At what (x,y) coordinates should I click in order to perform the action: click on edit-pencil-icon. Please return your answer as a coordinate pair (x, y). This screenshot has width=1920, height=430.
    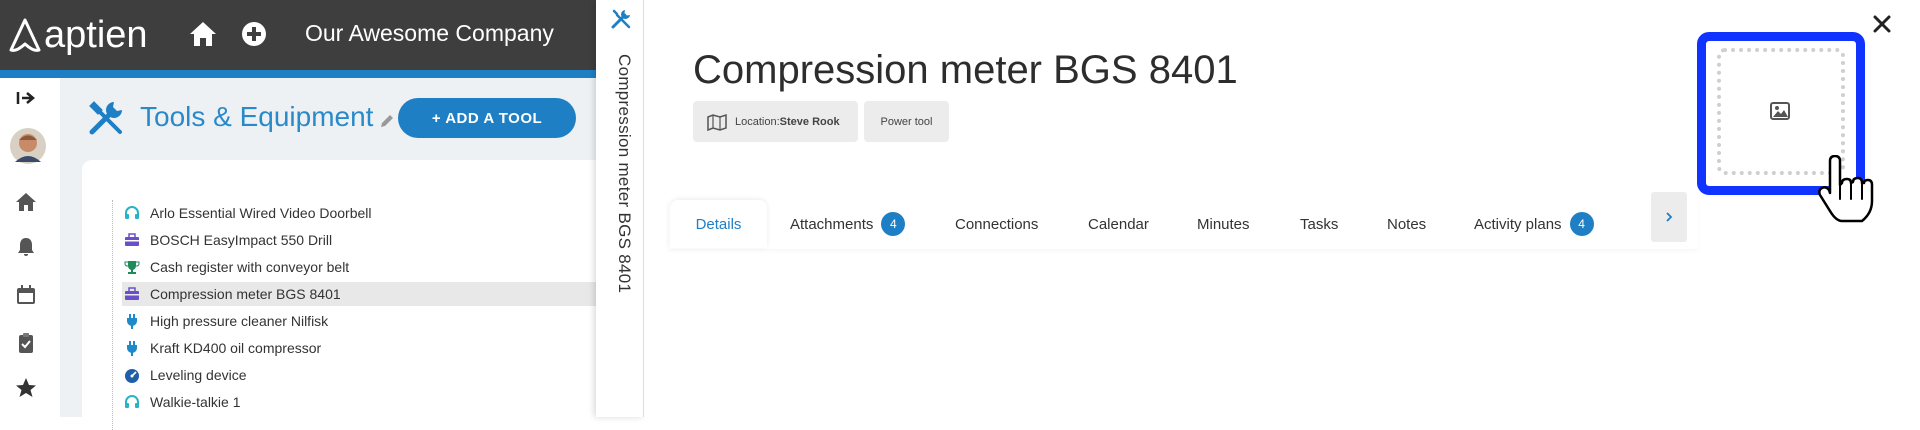
    Looking at the image, I should click on (387, 121).